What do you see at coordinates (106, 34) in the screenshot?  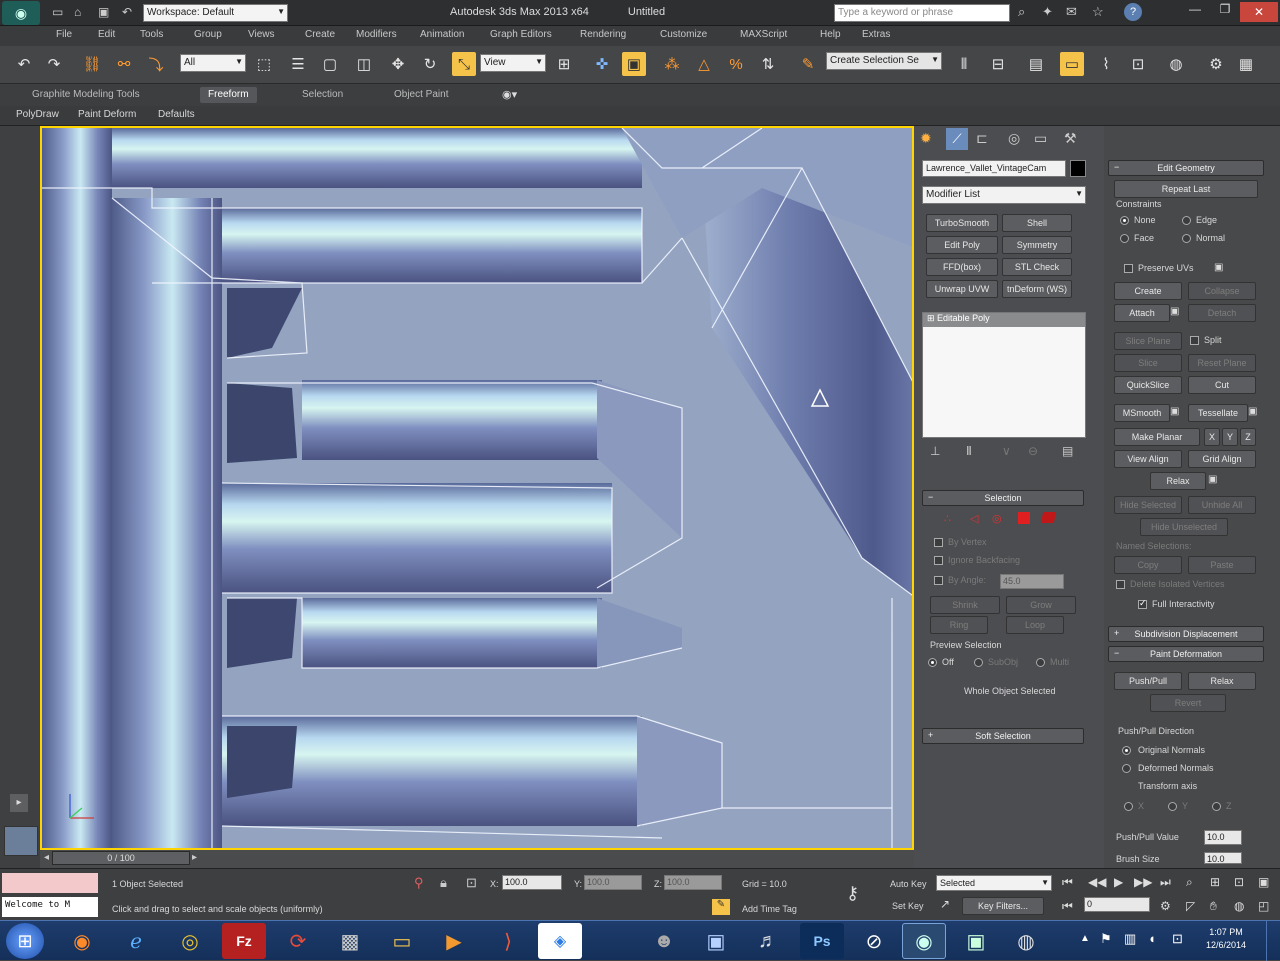 I see `menu-edit: Edit` at bounding box center [106, 34].